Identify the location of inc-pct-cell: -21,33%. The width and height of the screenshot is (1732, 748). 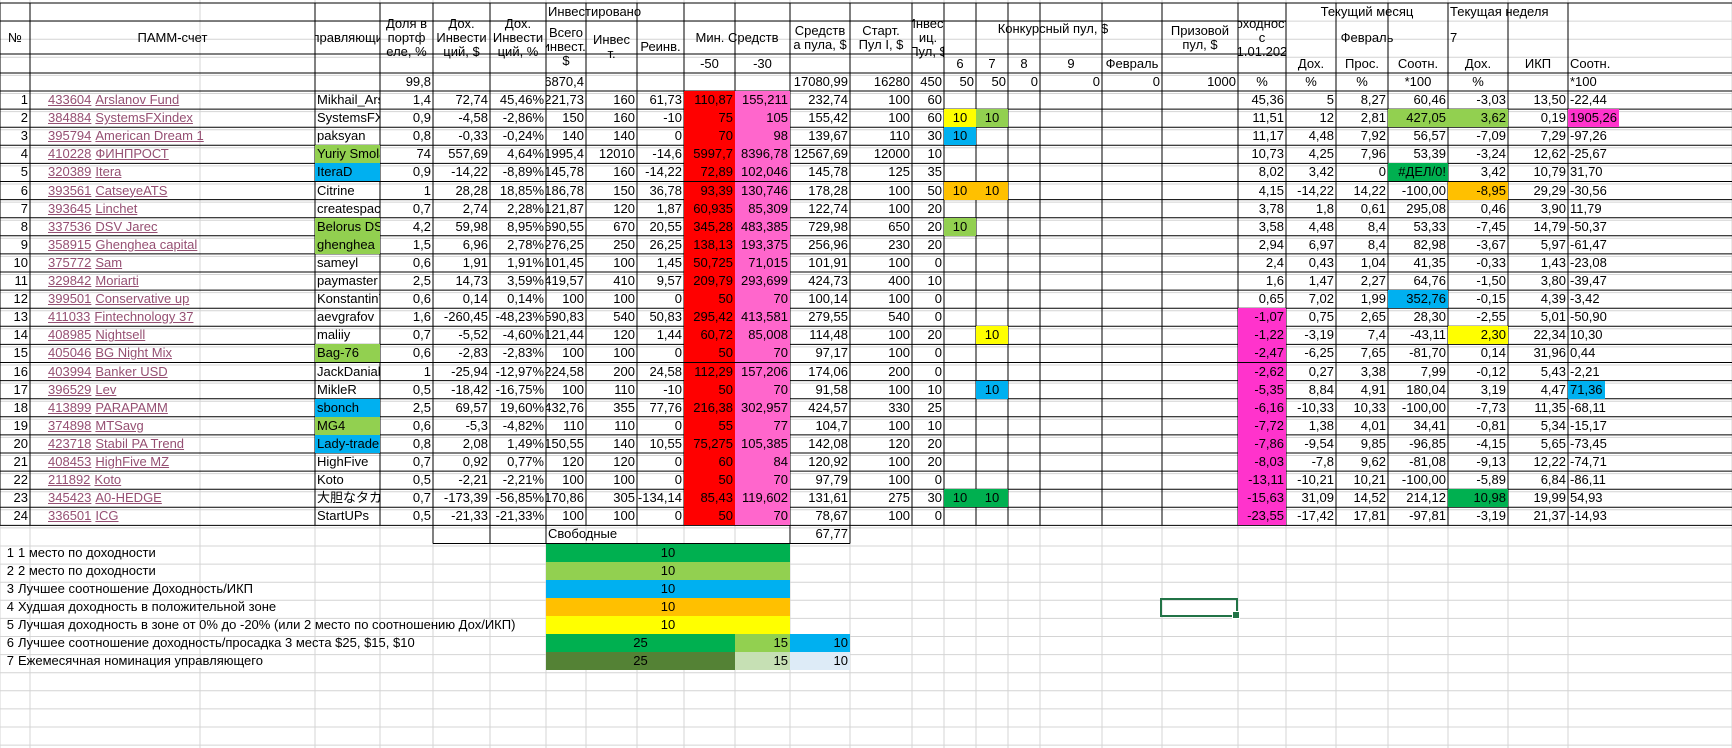
(518, 516).